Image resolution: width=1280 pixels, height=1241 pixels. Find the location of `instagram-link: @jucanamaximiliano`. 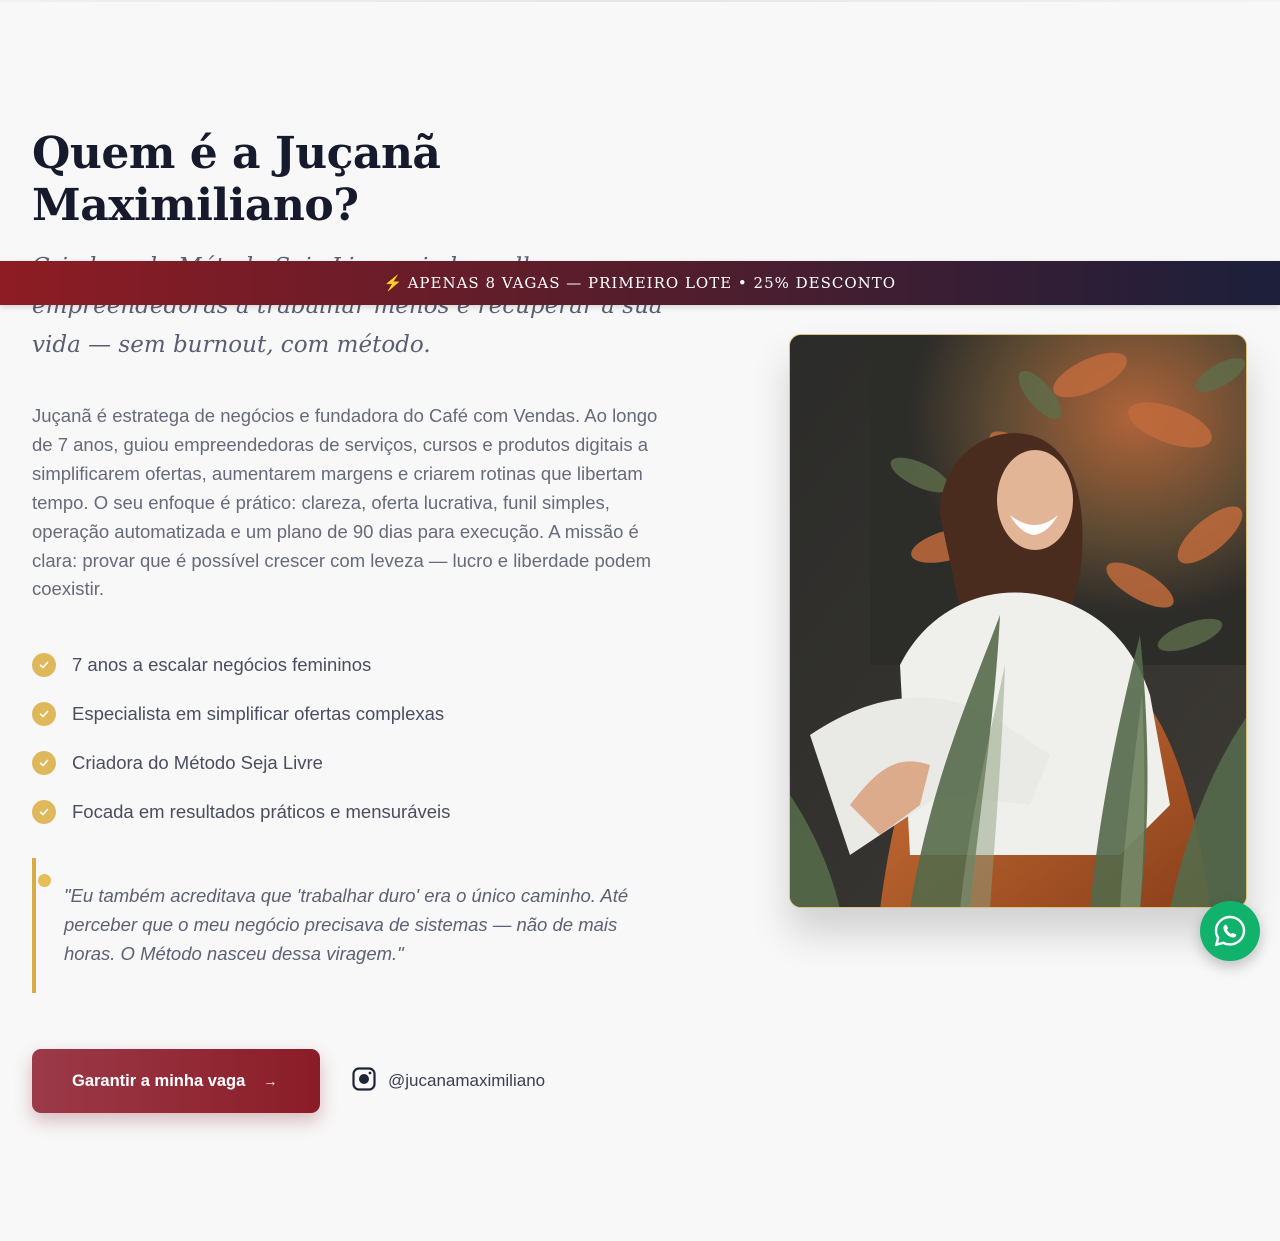

instagram-link: @jucanamaximiliano is located at coordinates (449, 1081).